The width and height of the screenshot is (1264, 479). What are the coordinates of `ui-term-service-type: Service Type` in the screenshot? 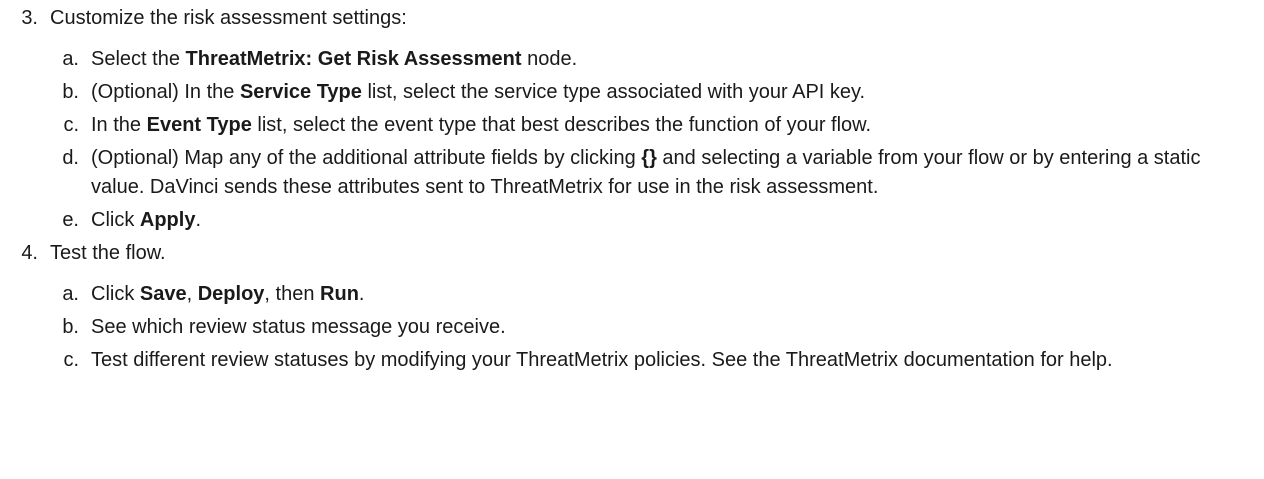 It's located at (300, 92).